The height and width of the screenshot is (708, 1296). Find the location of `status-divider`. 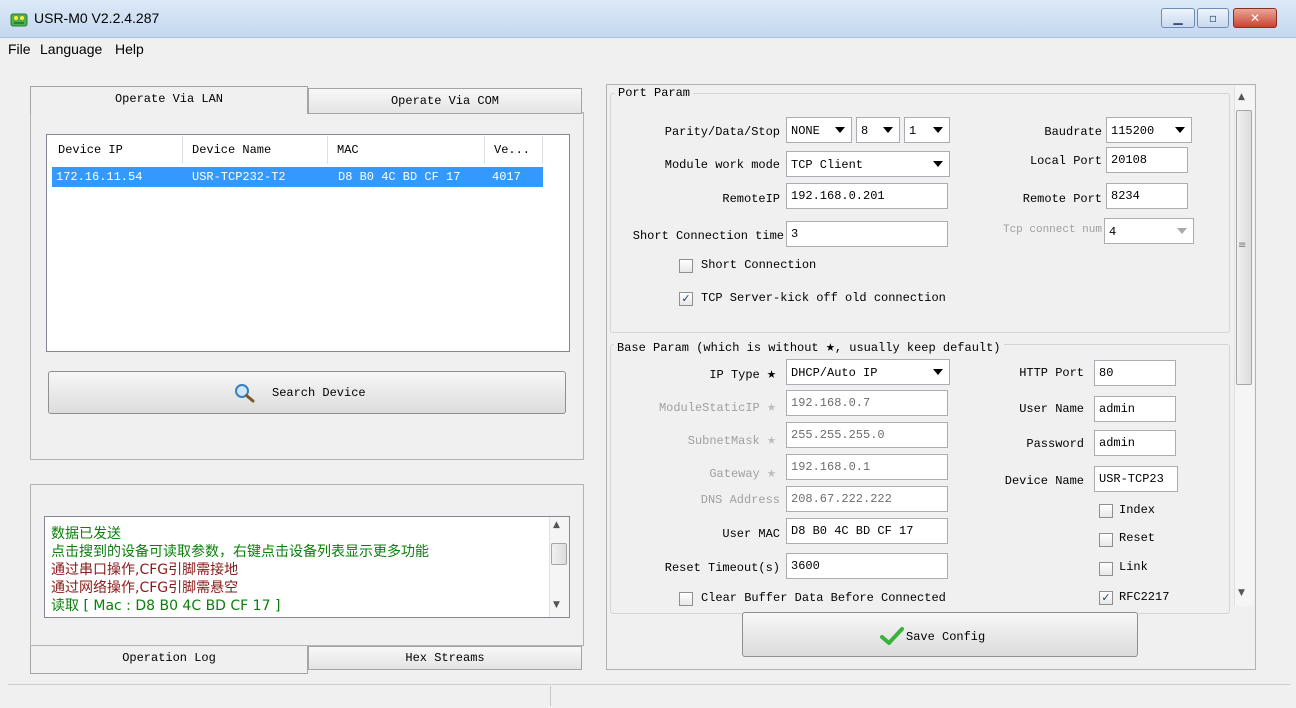

status-divider is located at coordinates (550, 696).